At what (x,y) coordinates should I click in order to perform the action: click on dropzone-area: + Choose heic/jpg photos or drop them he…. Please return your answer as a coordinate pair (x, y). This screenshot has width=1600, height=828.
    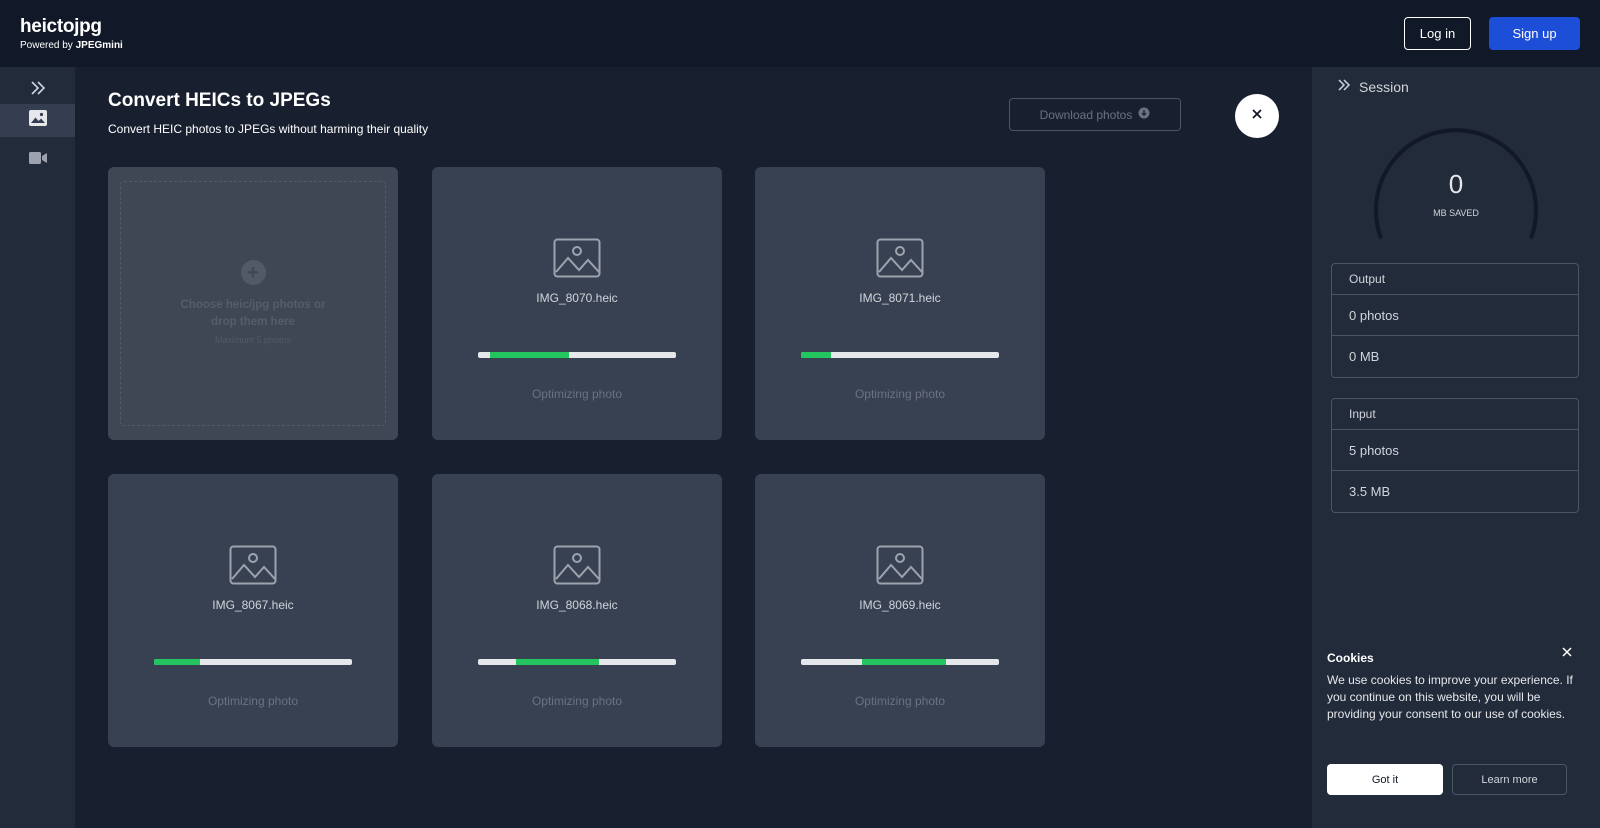
    Looking at the image, I should click on (253, 303).